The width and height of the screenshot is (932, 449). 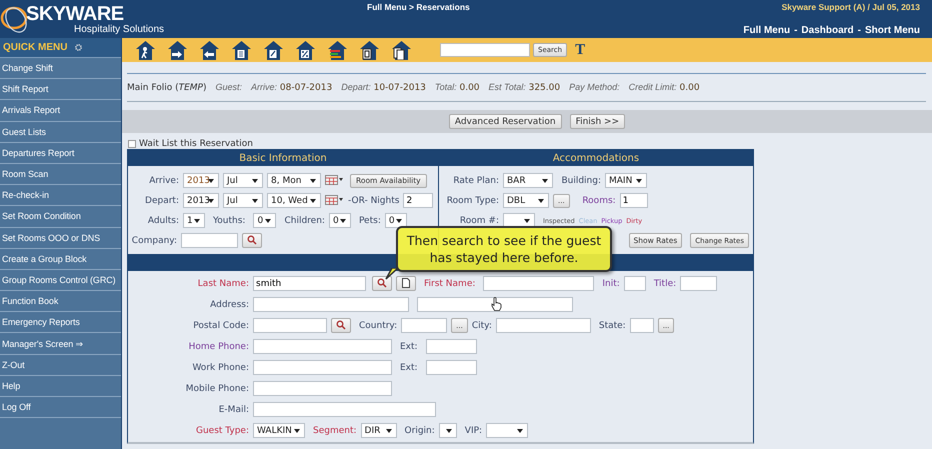 What do you see at coordinates (60, 238) in the screenshot?
I see `sidebar-item: Set Rooms OOO or DNS` at bounding box center [60, 238].